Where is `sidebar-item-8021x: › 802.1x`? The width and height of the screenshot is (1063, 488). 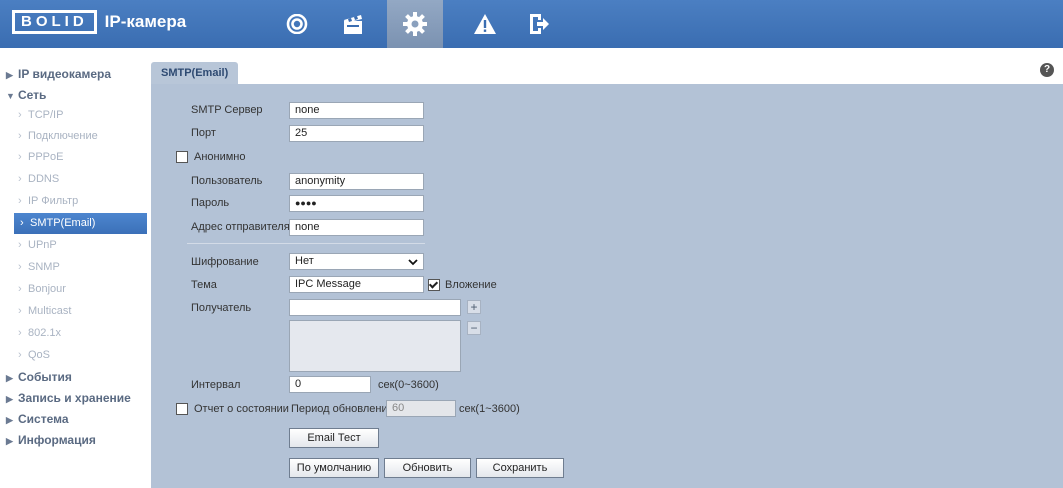 sidebar-item-8021x: › 802.1x is located at coordinates (73, 333).